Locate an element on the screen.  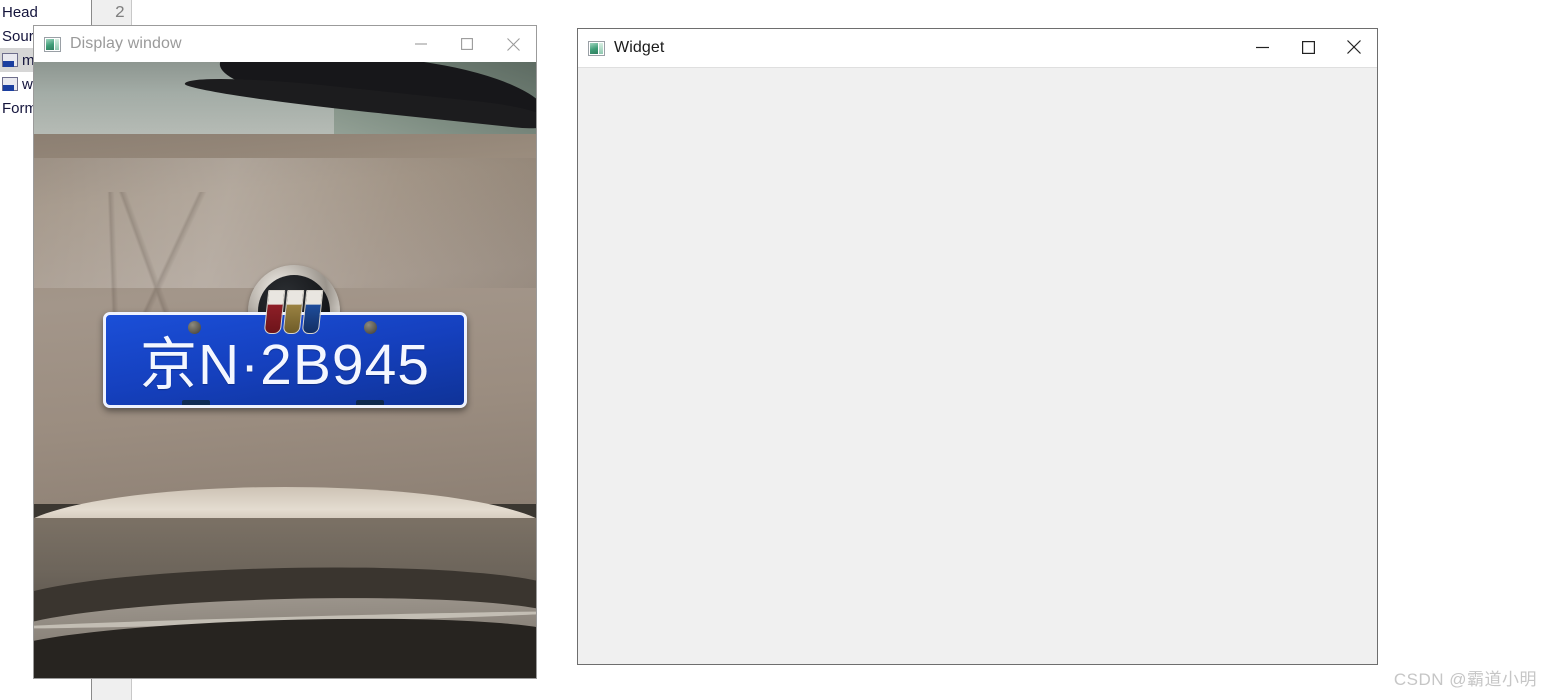
tree-item-label: Sour is located at coordinates (18, 36).